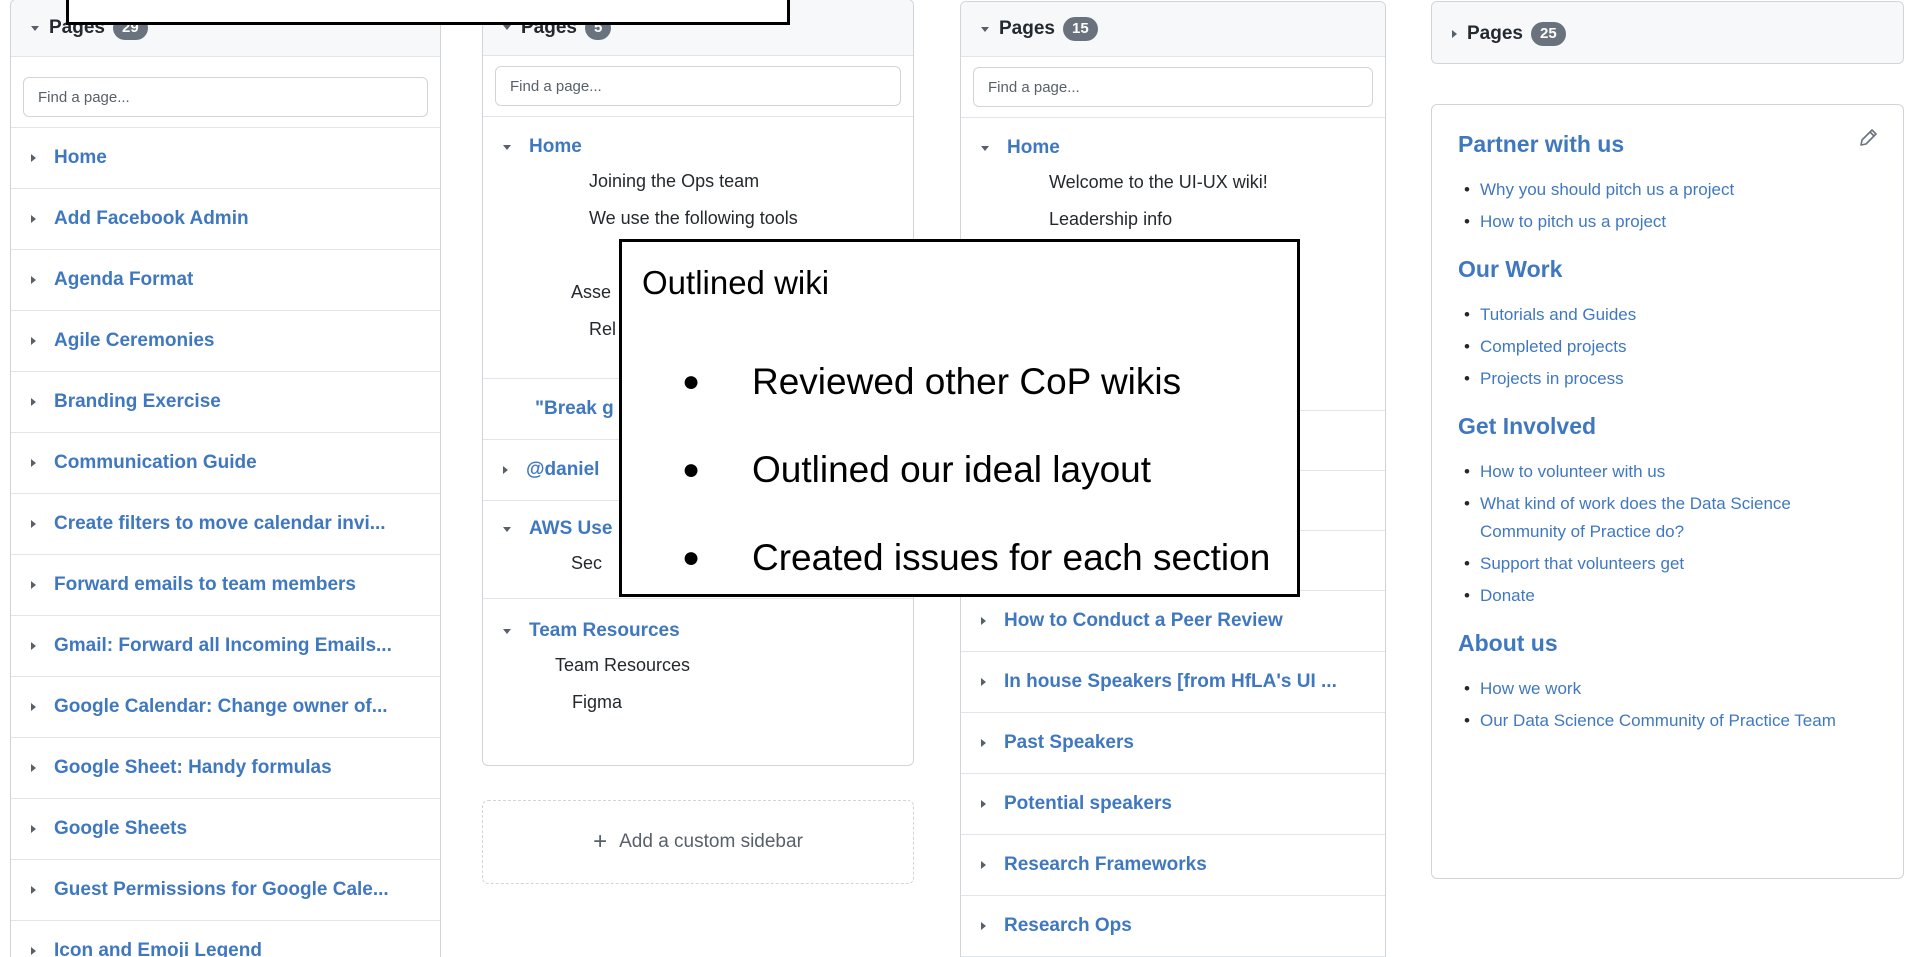 Image resolution: width=1905 pixels, height=957 pixels. Describe the element at coordinates (1495, 33) in the screenshot. I see `pages-header-label: Pages` at that location.